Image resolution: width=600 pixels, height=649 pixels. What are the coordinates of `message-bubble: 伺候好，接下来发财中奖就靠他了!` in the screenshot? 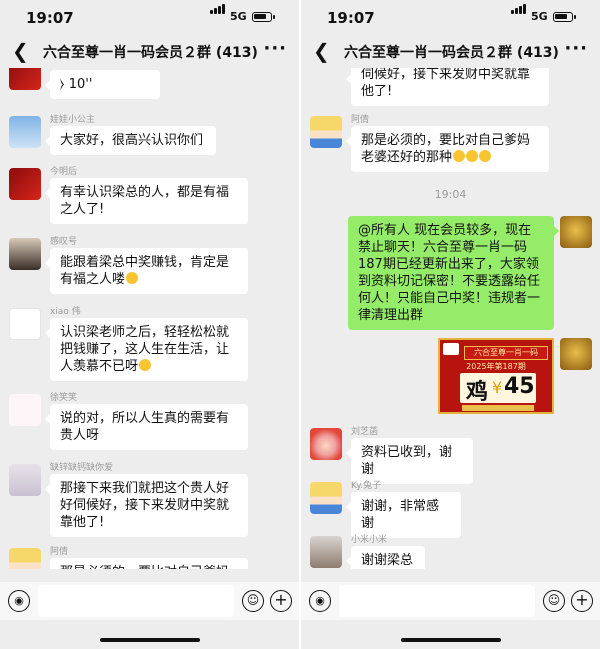 It's located at (447, 87).